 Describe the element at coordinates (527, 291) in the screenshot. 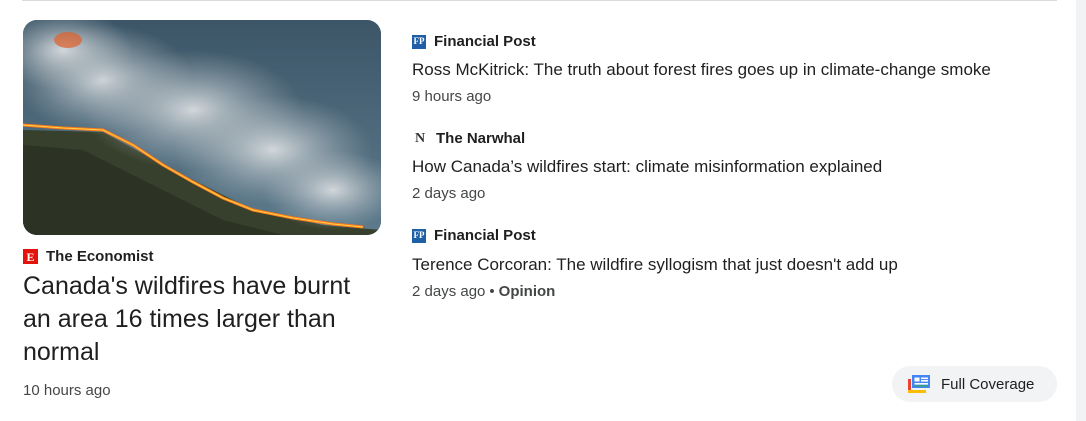

I see `opinion-label: Opinion` at that location.